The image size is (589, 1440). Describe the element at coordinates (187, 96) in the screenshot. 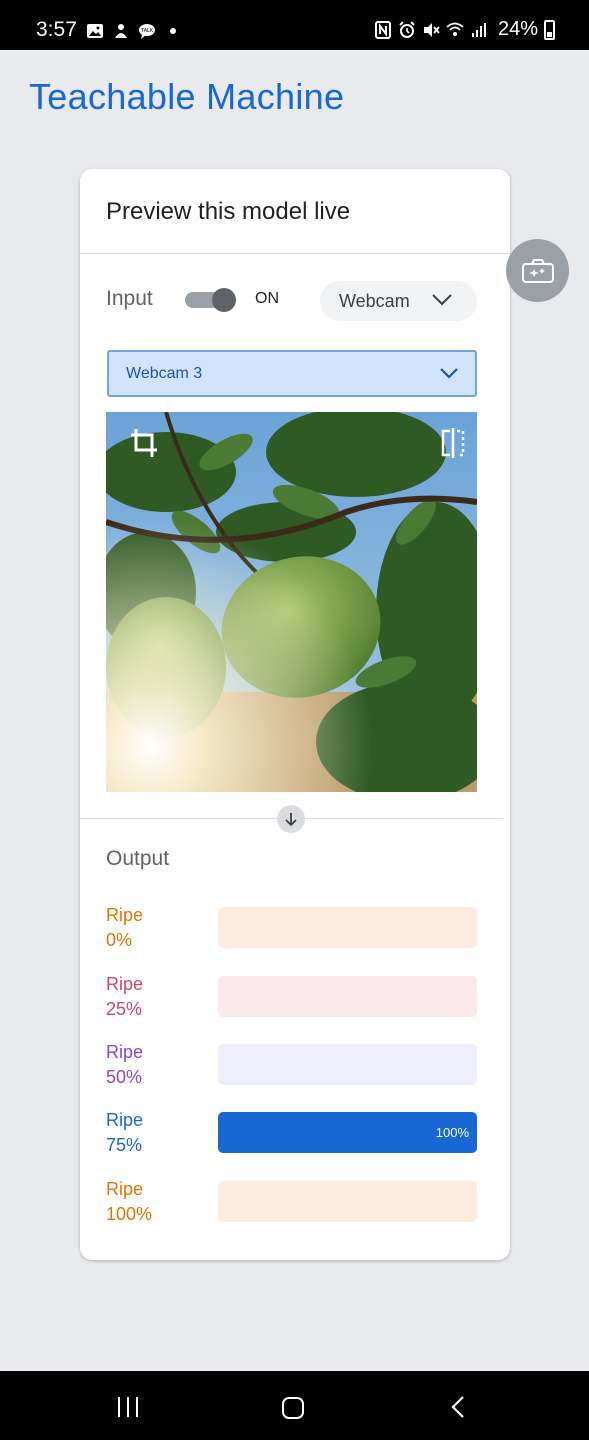

I see `app-title: Teachable Machine` at that location.